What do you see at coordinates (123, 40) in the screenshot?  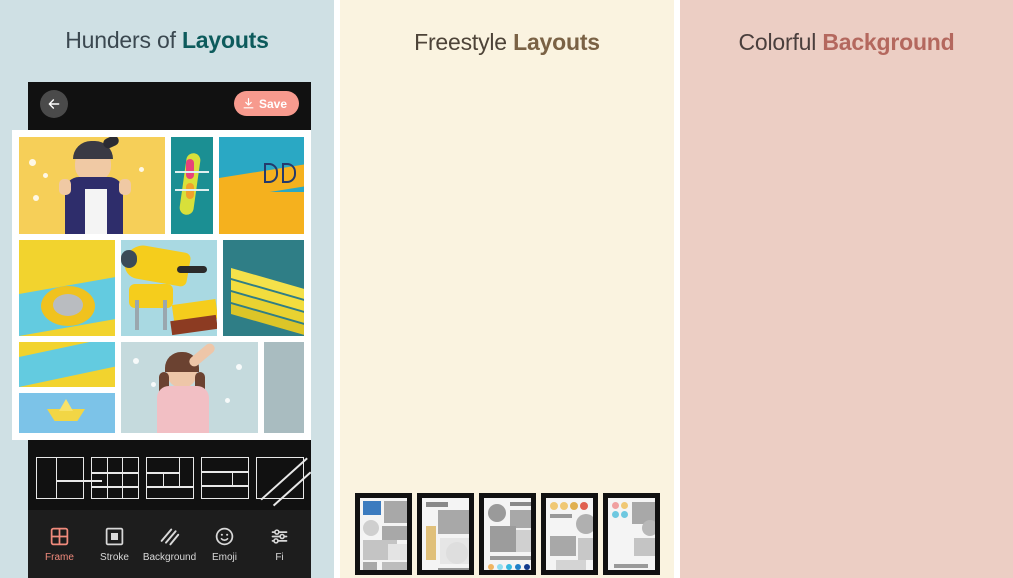 I see `title-plain-1: Hunders of` at bounding box center [123, 40].